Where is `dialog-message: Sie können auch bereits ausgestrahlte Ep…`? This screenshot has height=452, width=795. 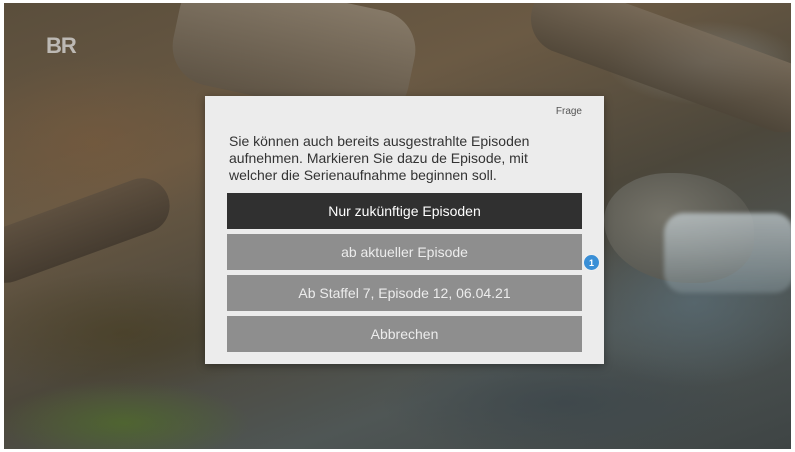 dialog-message: Sie können auch bereits ausgestrahlte Ep… is located at coordinates (379, 158).